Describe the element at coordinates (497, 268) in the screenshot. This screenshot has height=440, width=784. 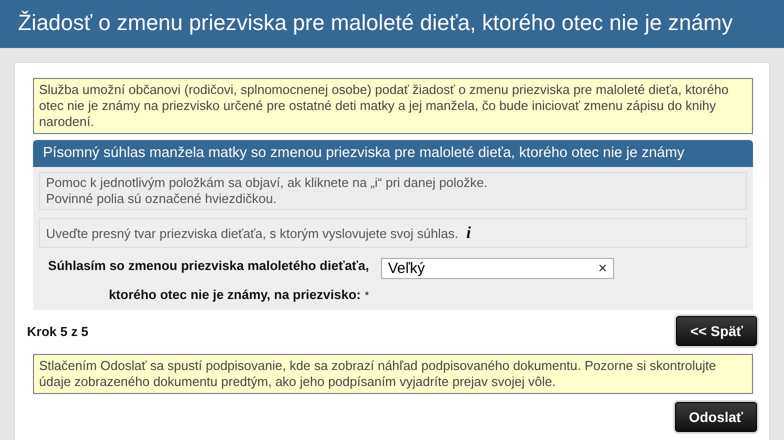
I see `surname-field: Veľký ×` at that location.